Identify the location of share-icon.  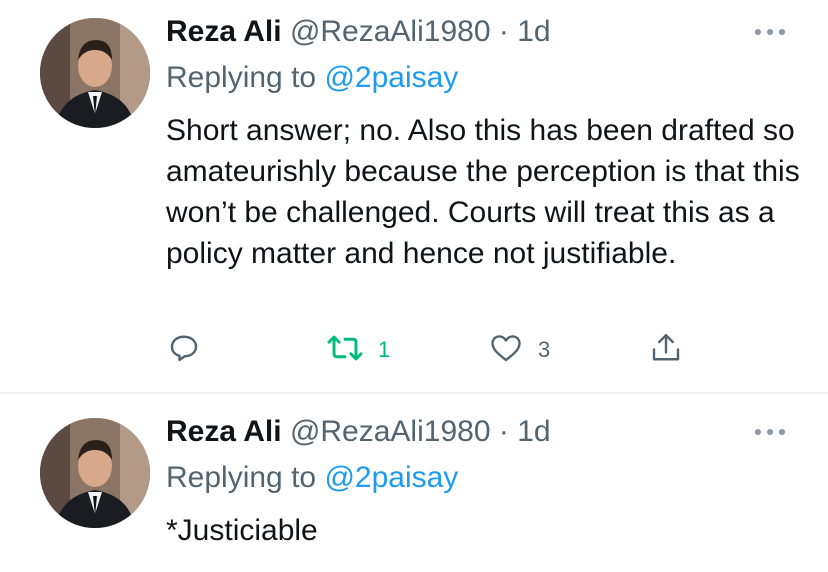
(666, 350).